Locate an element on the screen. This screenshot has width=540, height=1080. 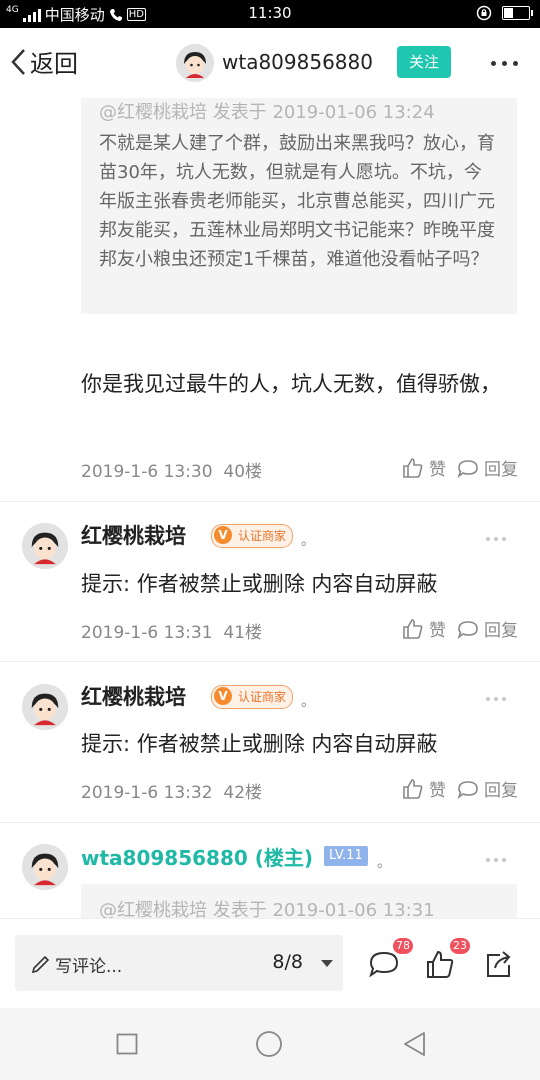
chevron-down-icon is located at coordinates (327, 963).